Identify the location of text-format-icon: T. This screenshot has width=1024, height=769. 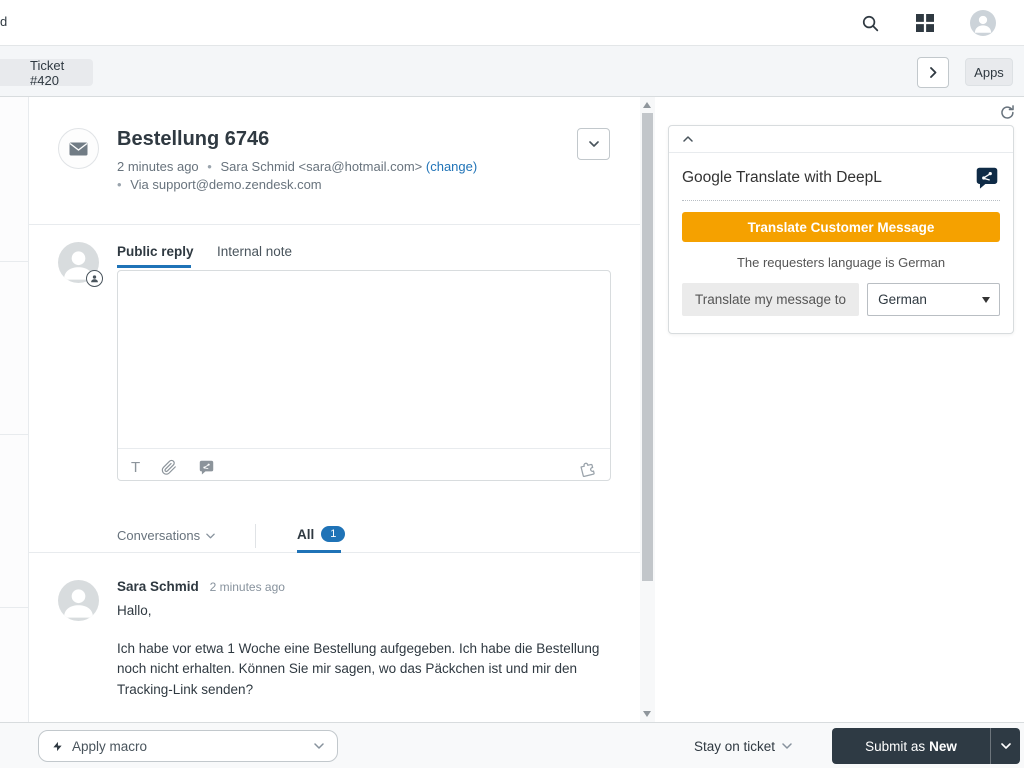
(136, 467).